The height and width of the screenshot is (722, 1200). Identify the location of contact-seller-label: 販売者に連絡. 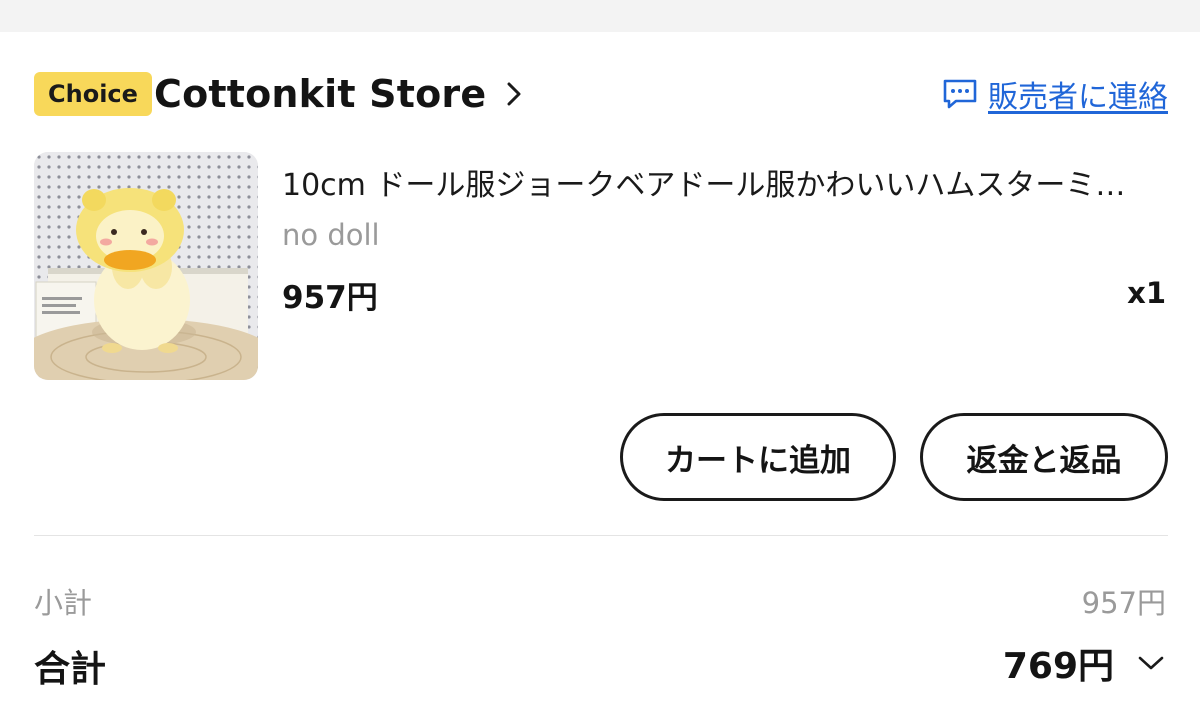
(1078, 97).